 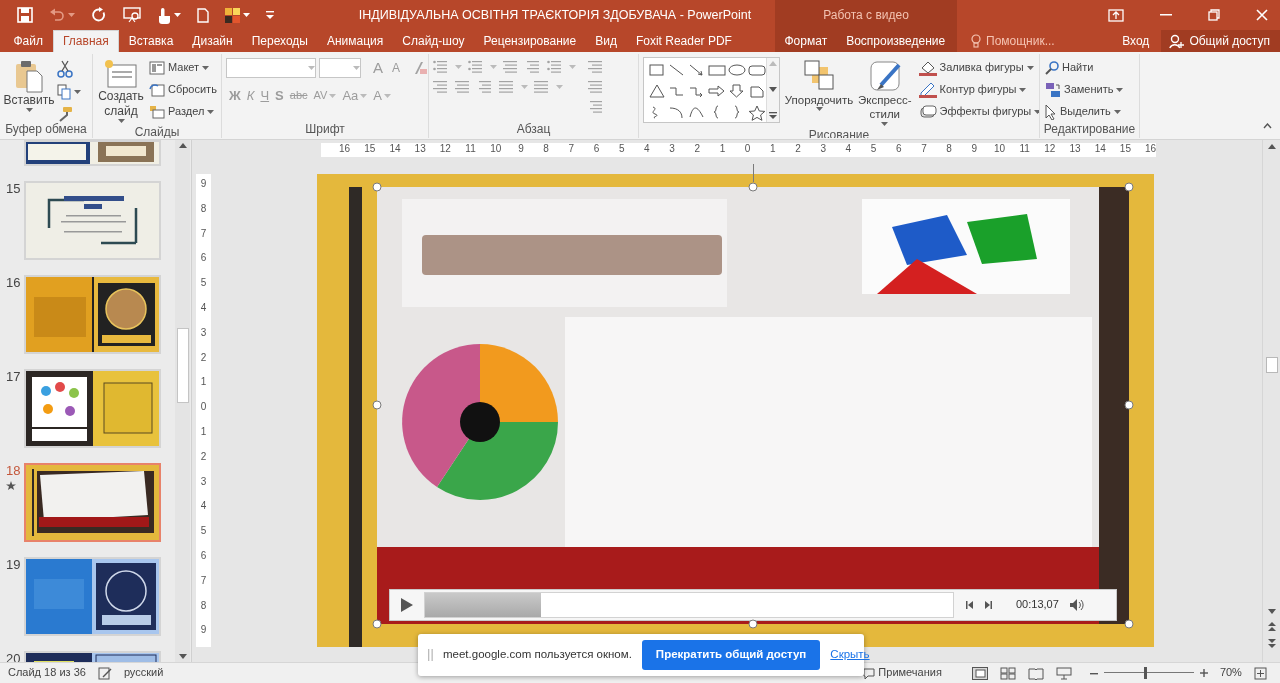 What do you see at coordinates (29, 76) in the screenshot?
I see `clipboard-icon` at bounding box center [29, 76].